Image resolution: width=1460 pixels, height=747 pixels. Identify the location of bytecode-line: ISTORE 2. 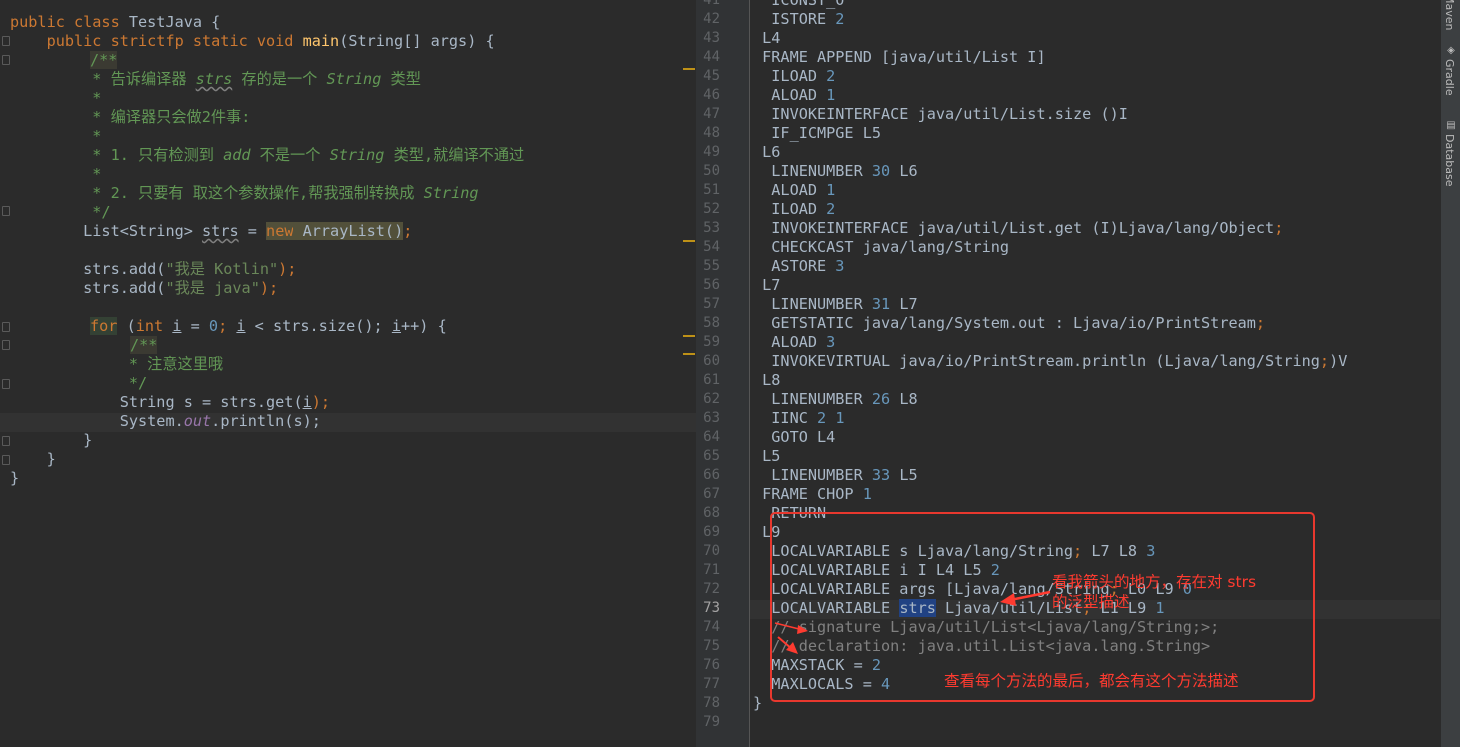
(798, 19).